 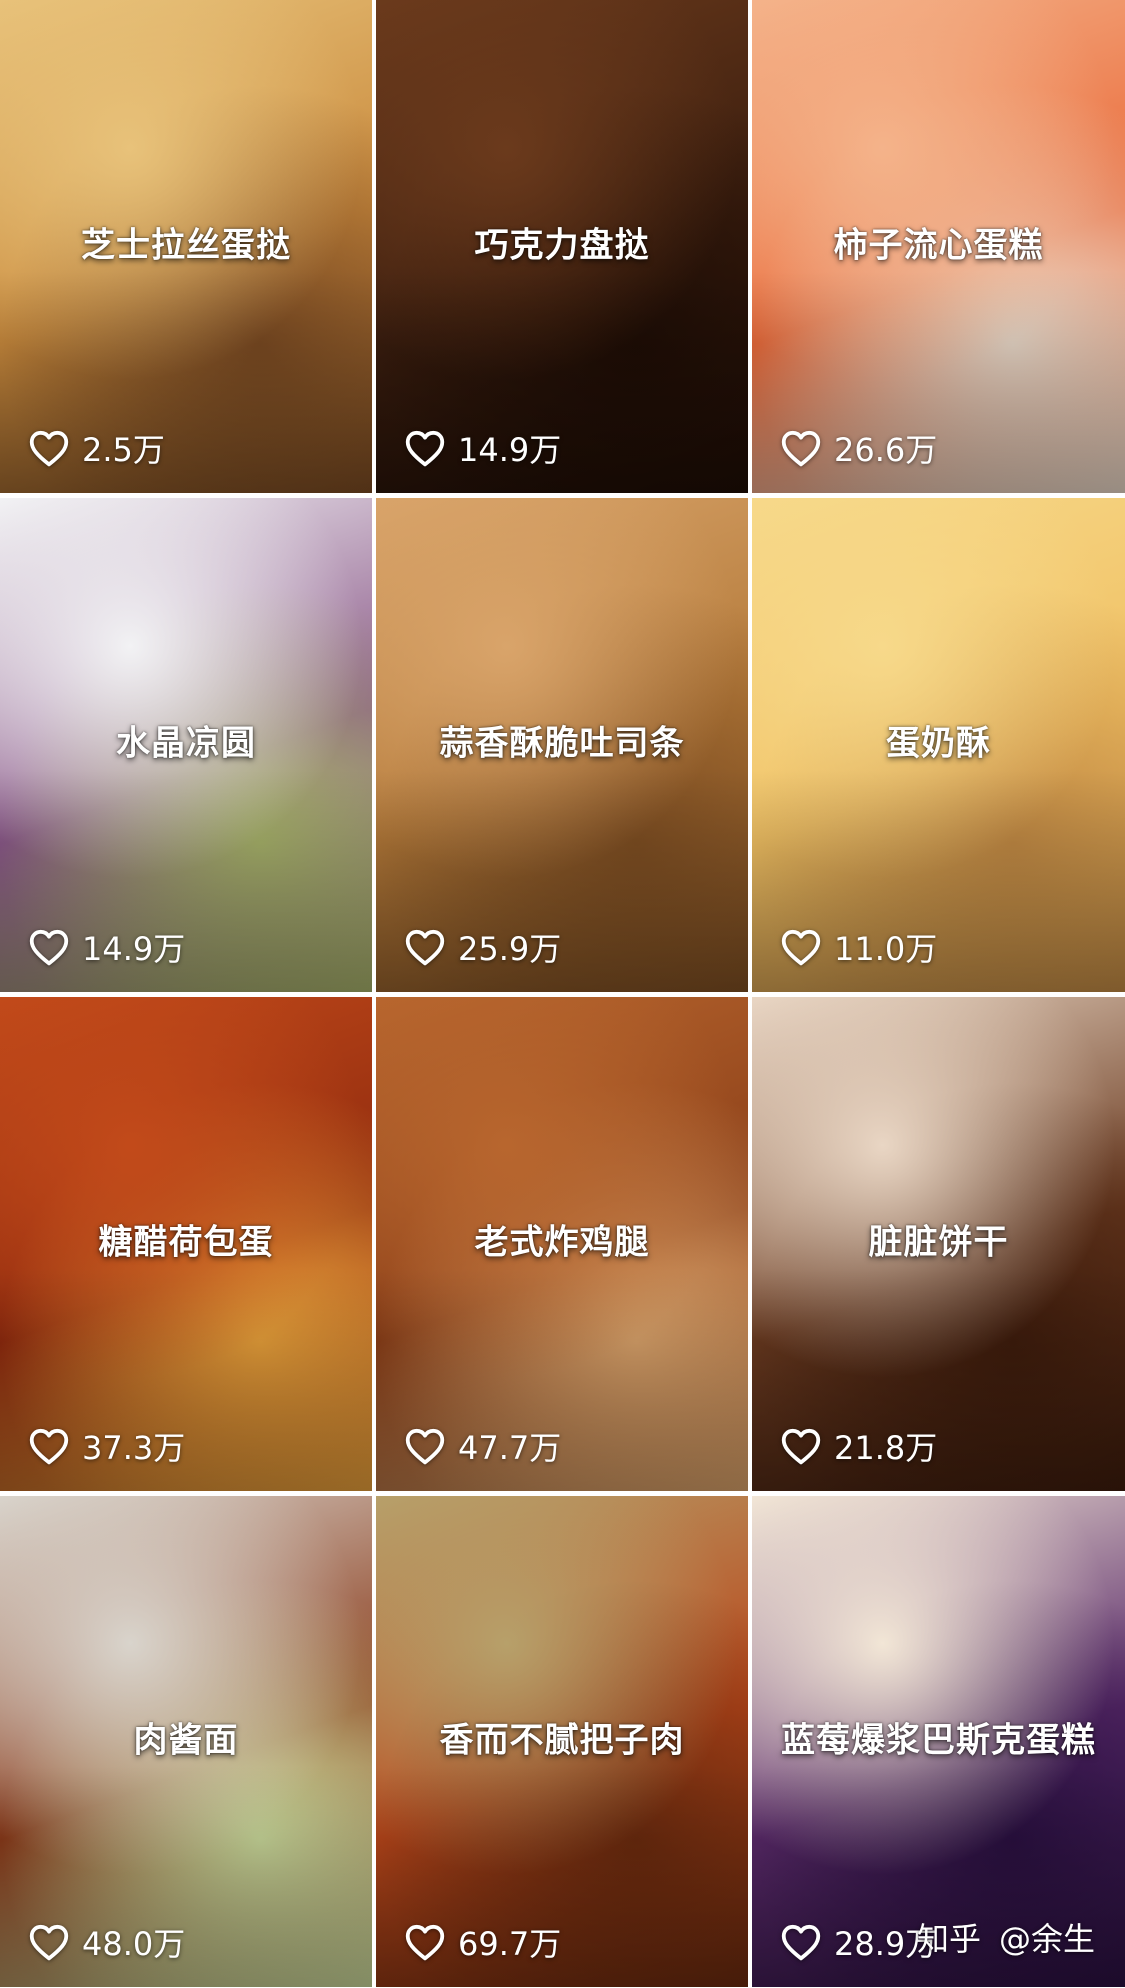 I want to click on card-title: 芝士拉丝蛋挞, so click(x=186, y=245).